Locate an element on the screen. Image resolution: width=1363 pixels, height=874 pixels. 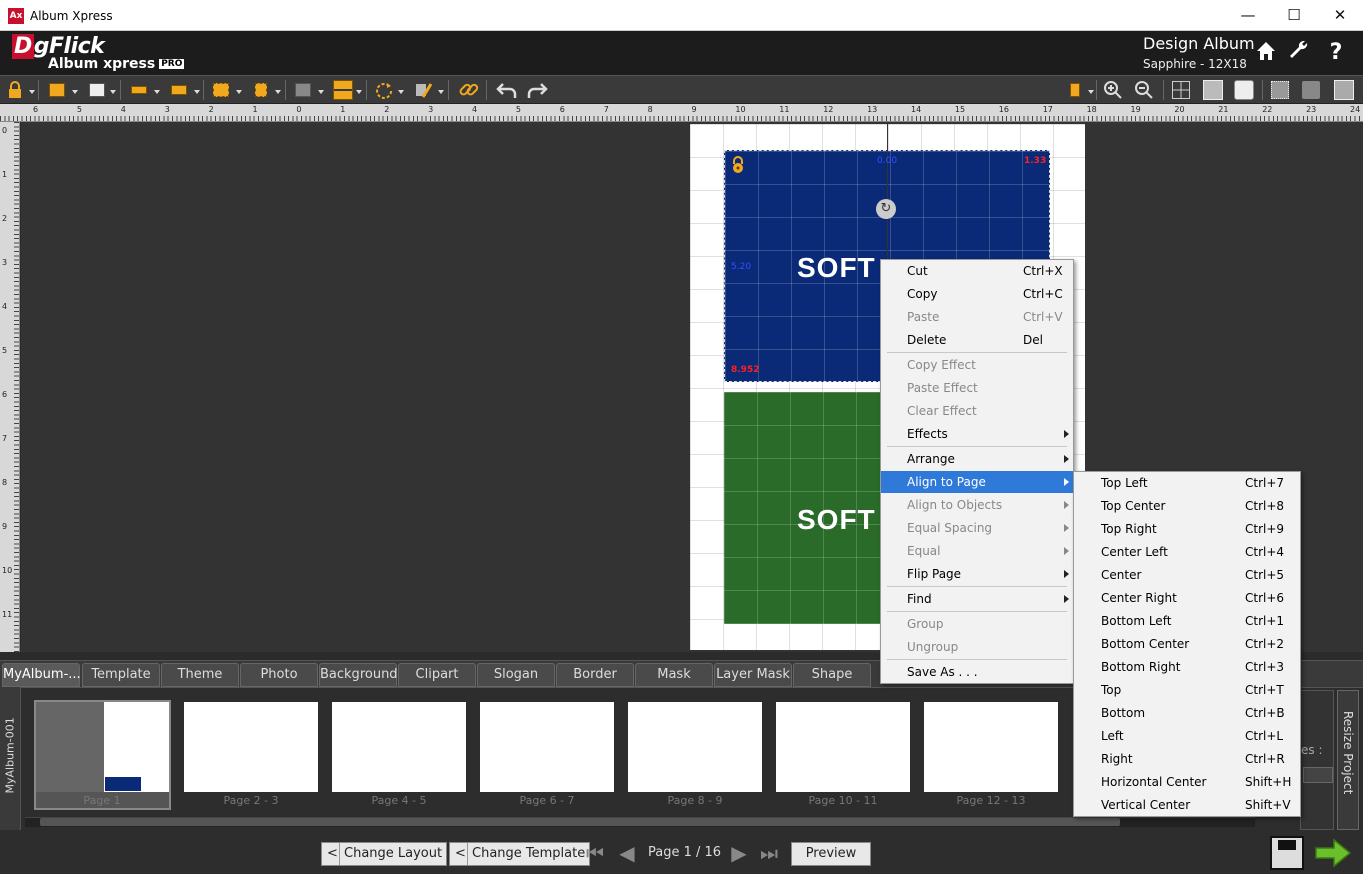
submenu-item-vertical-center: Vertical Center Shift+V is located at coordinates (1187, 805).